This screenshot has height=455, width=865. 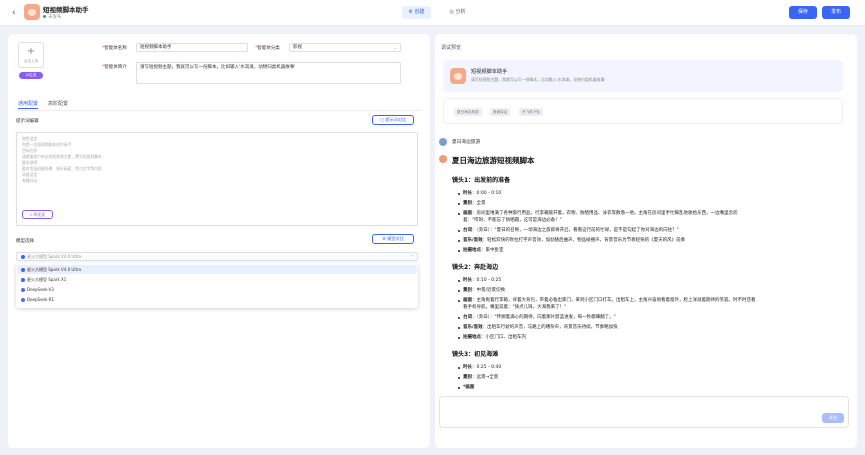 I want to click on upload-label: 点击上传, so click(x=31, y=61).